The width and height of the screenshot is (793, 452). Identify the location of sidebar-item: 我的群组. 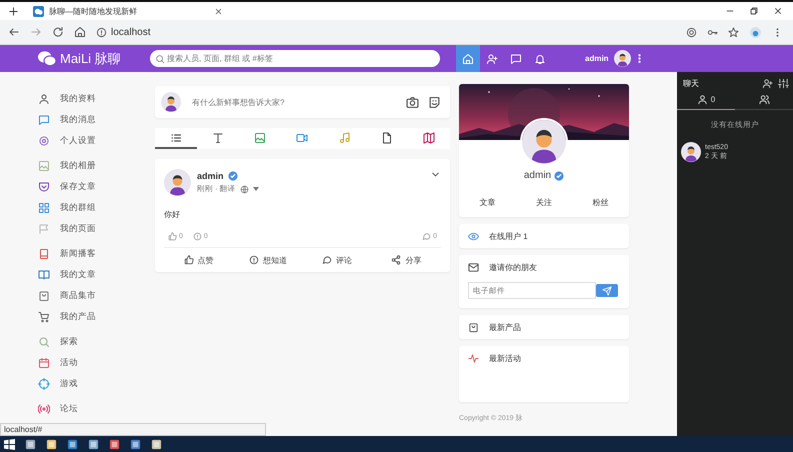
(96, 207).